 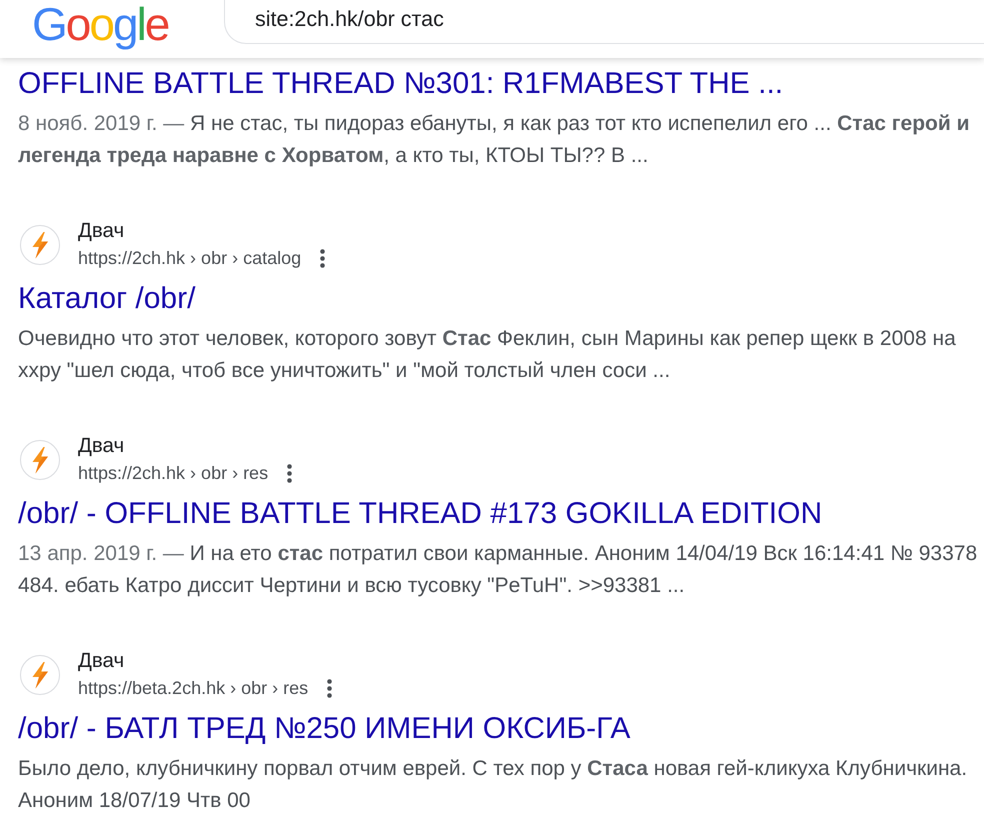 What do you see at coordinates (173, 473) in the screenshot?
I see `result-url: https://2ch.hk › obr › res` at bounding box center [173, 473].